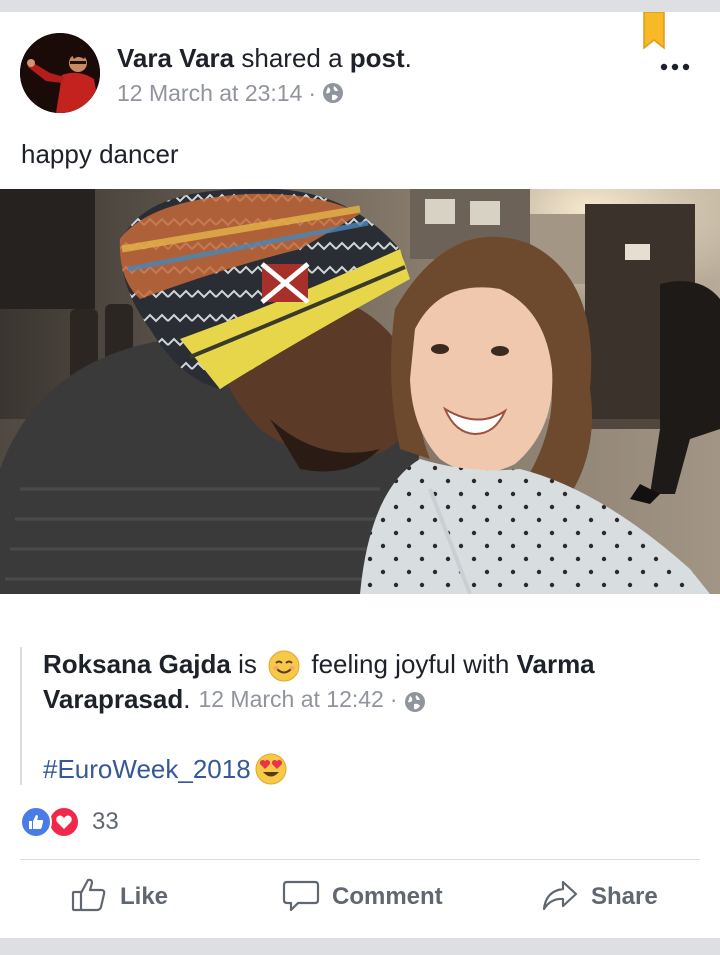  I want to click on comment-button: Comment, so click(362, 897).